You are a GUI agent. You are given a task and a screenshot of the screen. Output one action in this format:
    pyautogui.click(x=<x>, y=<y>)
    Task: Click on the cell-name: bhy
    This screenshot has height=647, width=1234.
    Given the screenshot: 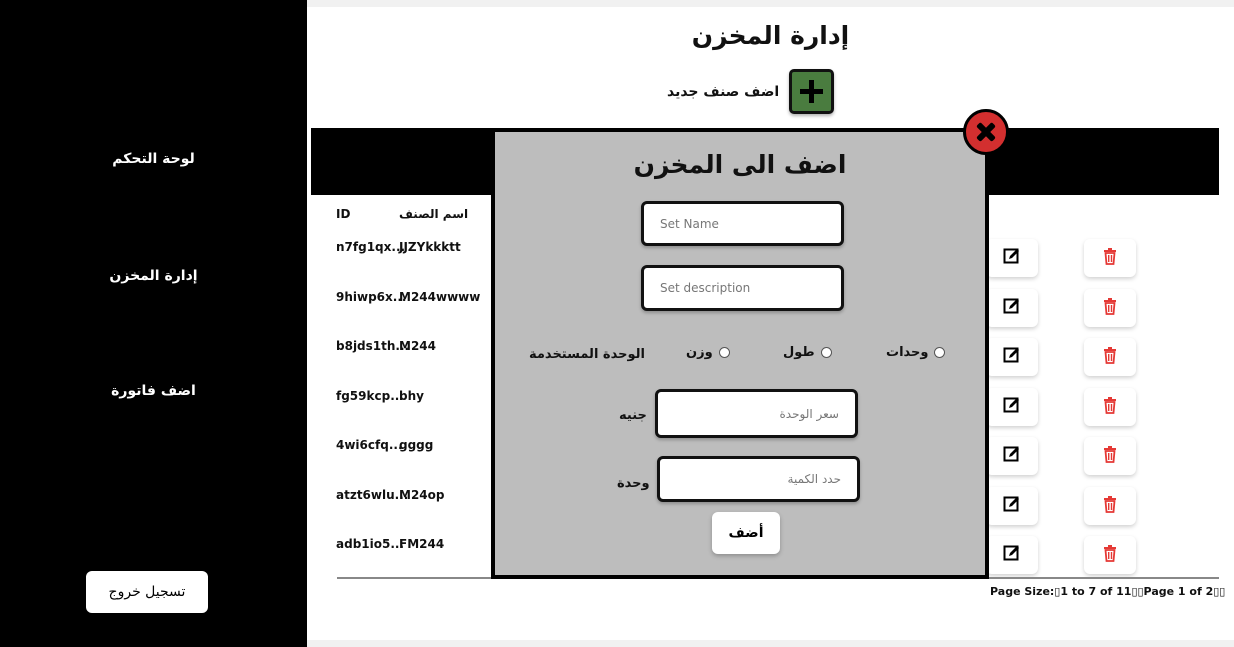 What is the action you would take?
    pyautogui.click(x=411, y=395)
    